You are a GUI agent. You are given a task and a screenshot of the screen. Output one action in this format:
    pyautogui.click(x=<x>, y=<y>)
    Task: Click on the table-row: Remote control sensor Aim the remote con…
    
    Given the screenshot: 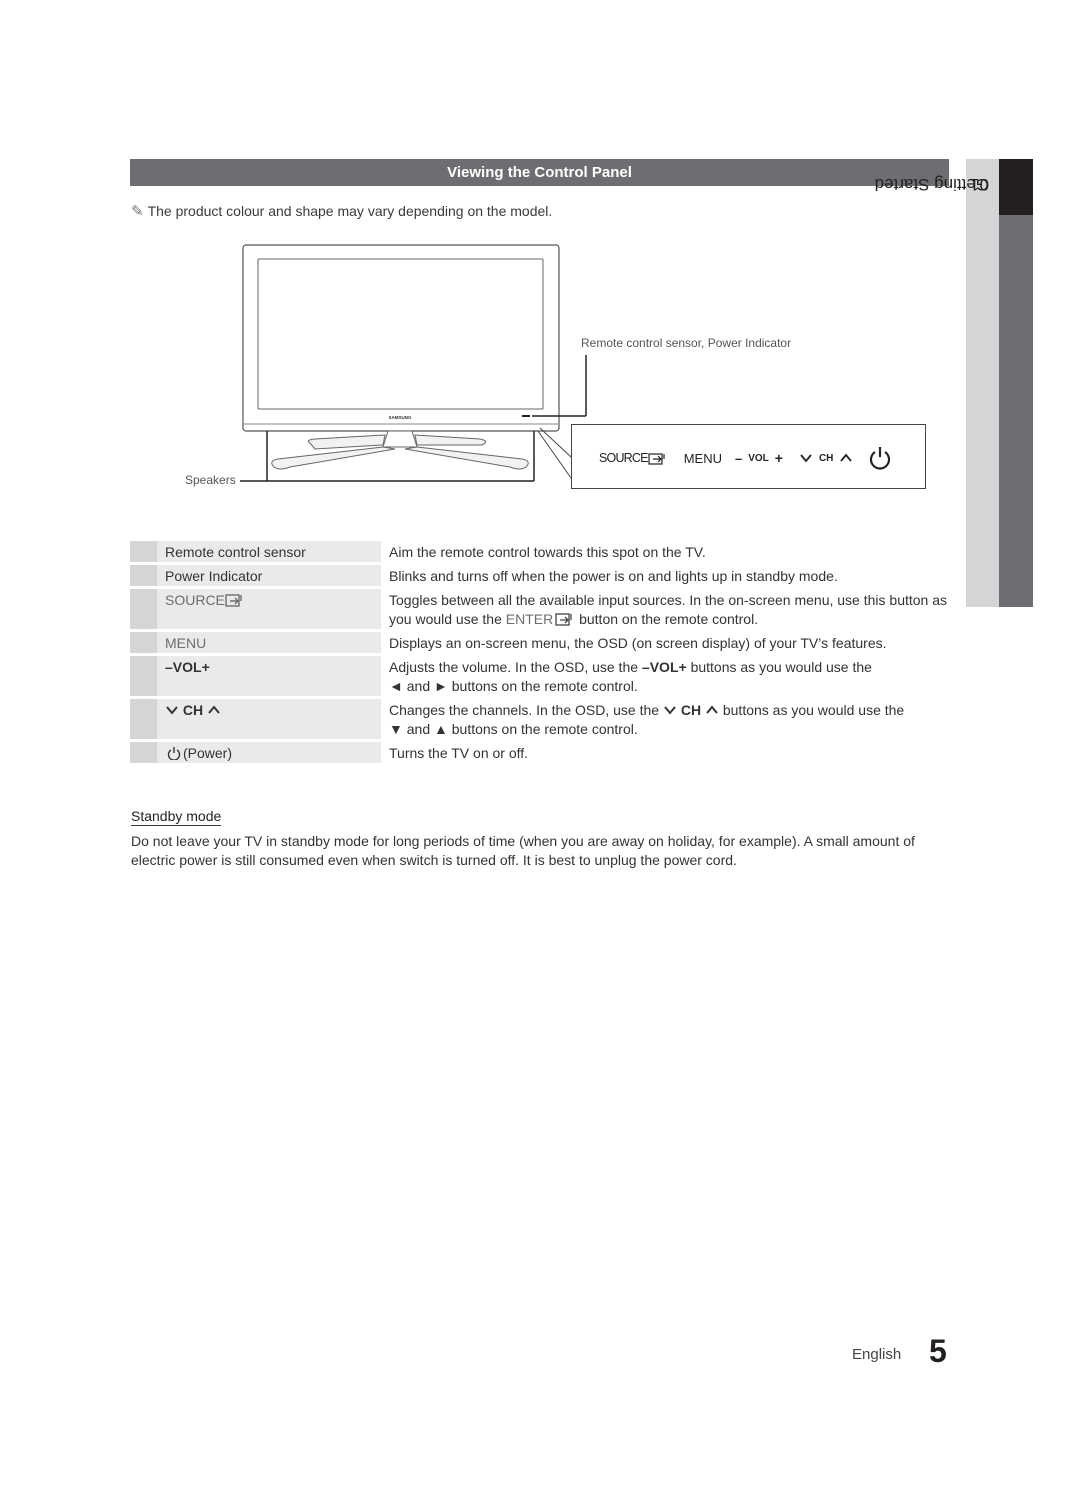 What is the action you would take?
    pyautogui.click(x=540, y=551)
    